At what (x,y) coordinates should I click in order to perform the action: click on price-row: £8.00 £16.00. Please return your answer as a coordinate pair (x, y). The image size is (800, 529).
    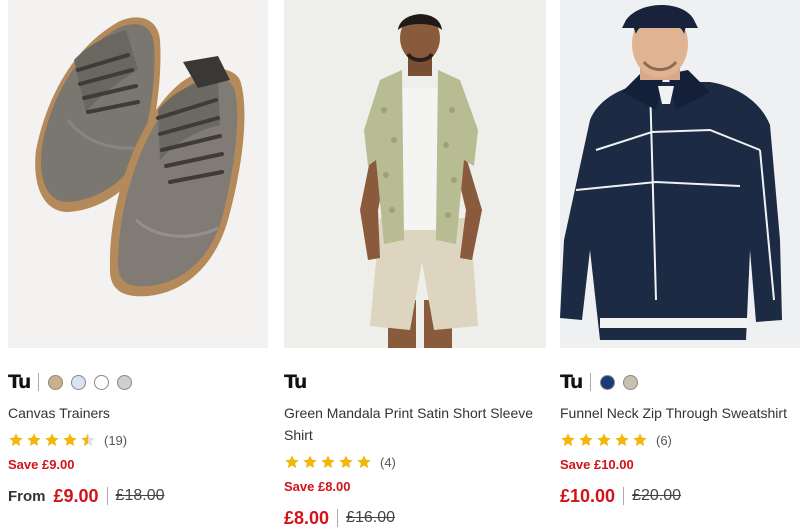
    Looking at the image, I should click on (415, 518).